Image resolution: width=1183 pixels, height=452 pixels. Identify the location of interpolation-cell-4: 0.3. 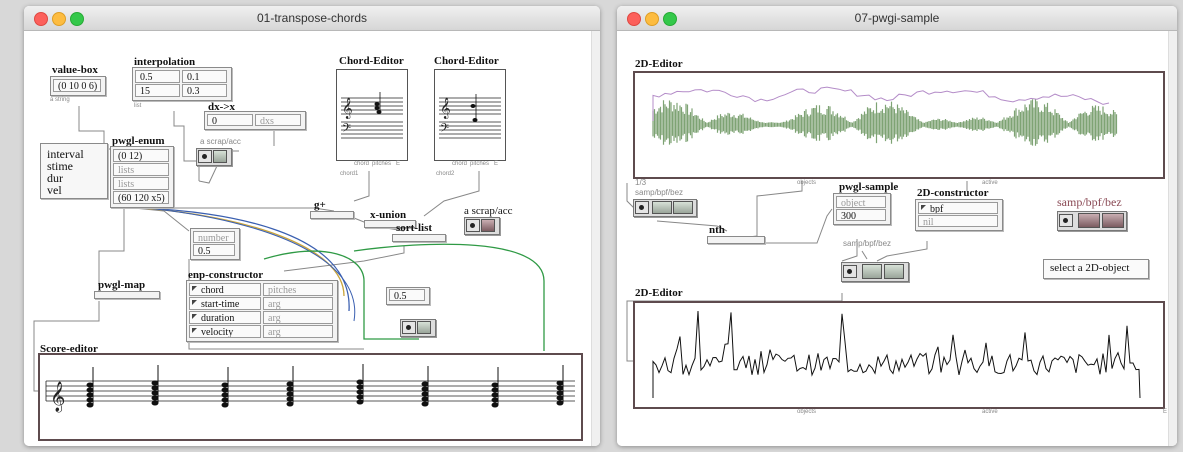
(204, 90).